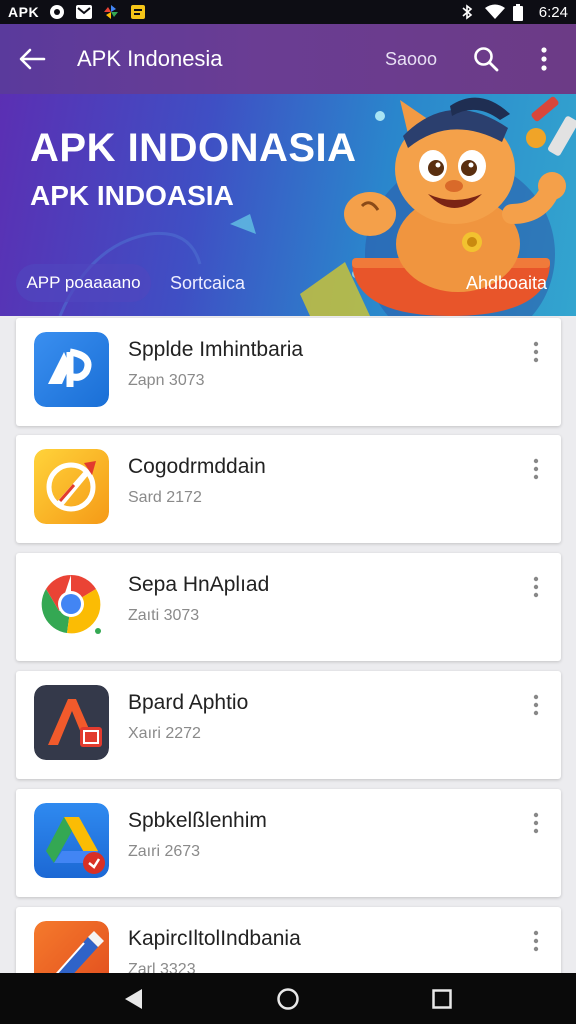 The width and height of the screenshot is (576, 1024). I want to click on circle-logo-icon, so click(57, 12).